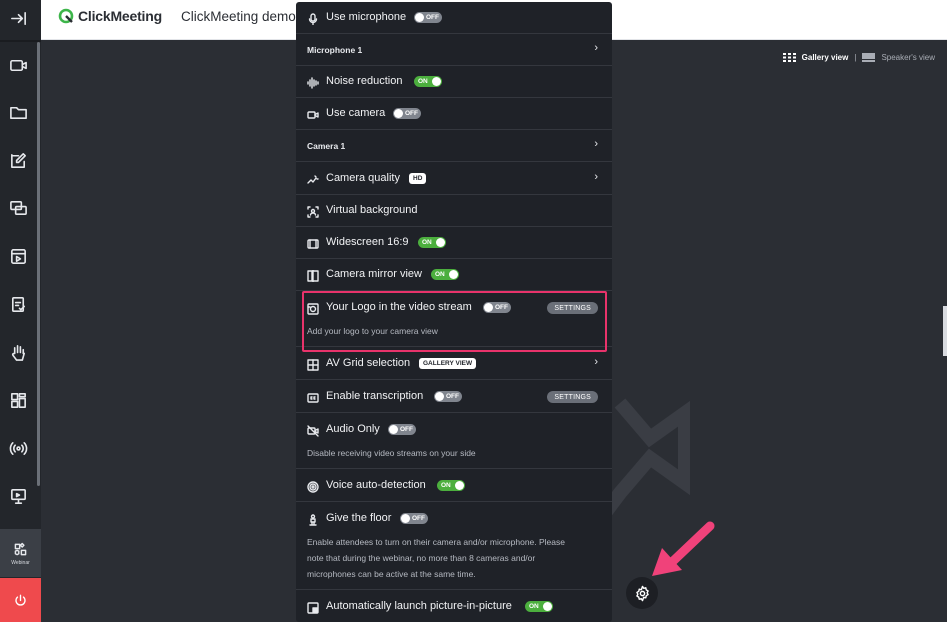 This screenshot has width=947, height=622. Describe the element at coordinates (18, 208) in the screenshot. I see `screen-share-icon` at that location.